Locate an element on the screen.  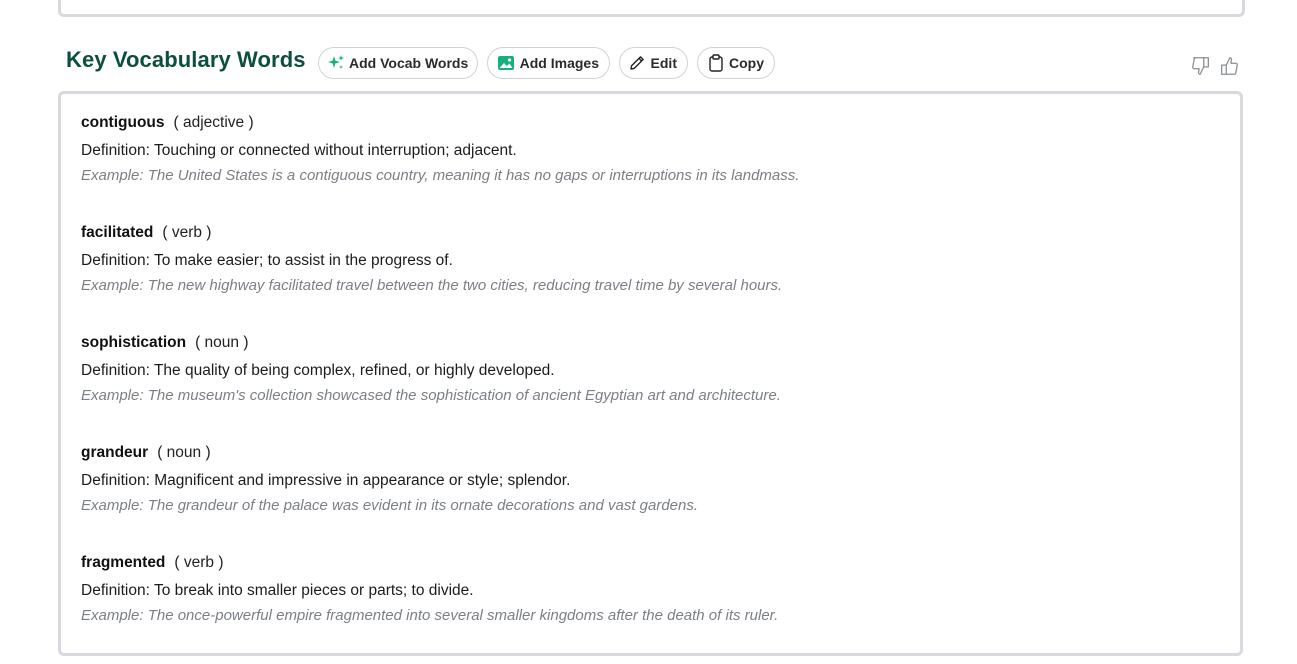
part-of-speech: ( adjective ) is located at coordinates (213, 122).